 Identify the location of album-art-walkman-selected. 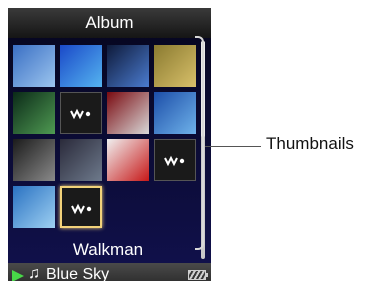
(81, 207).